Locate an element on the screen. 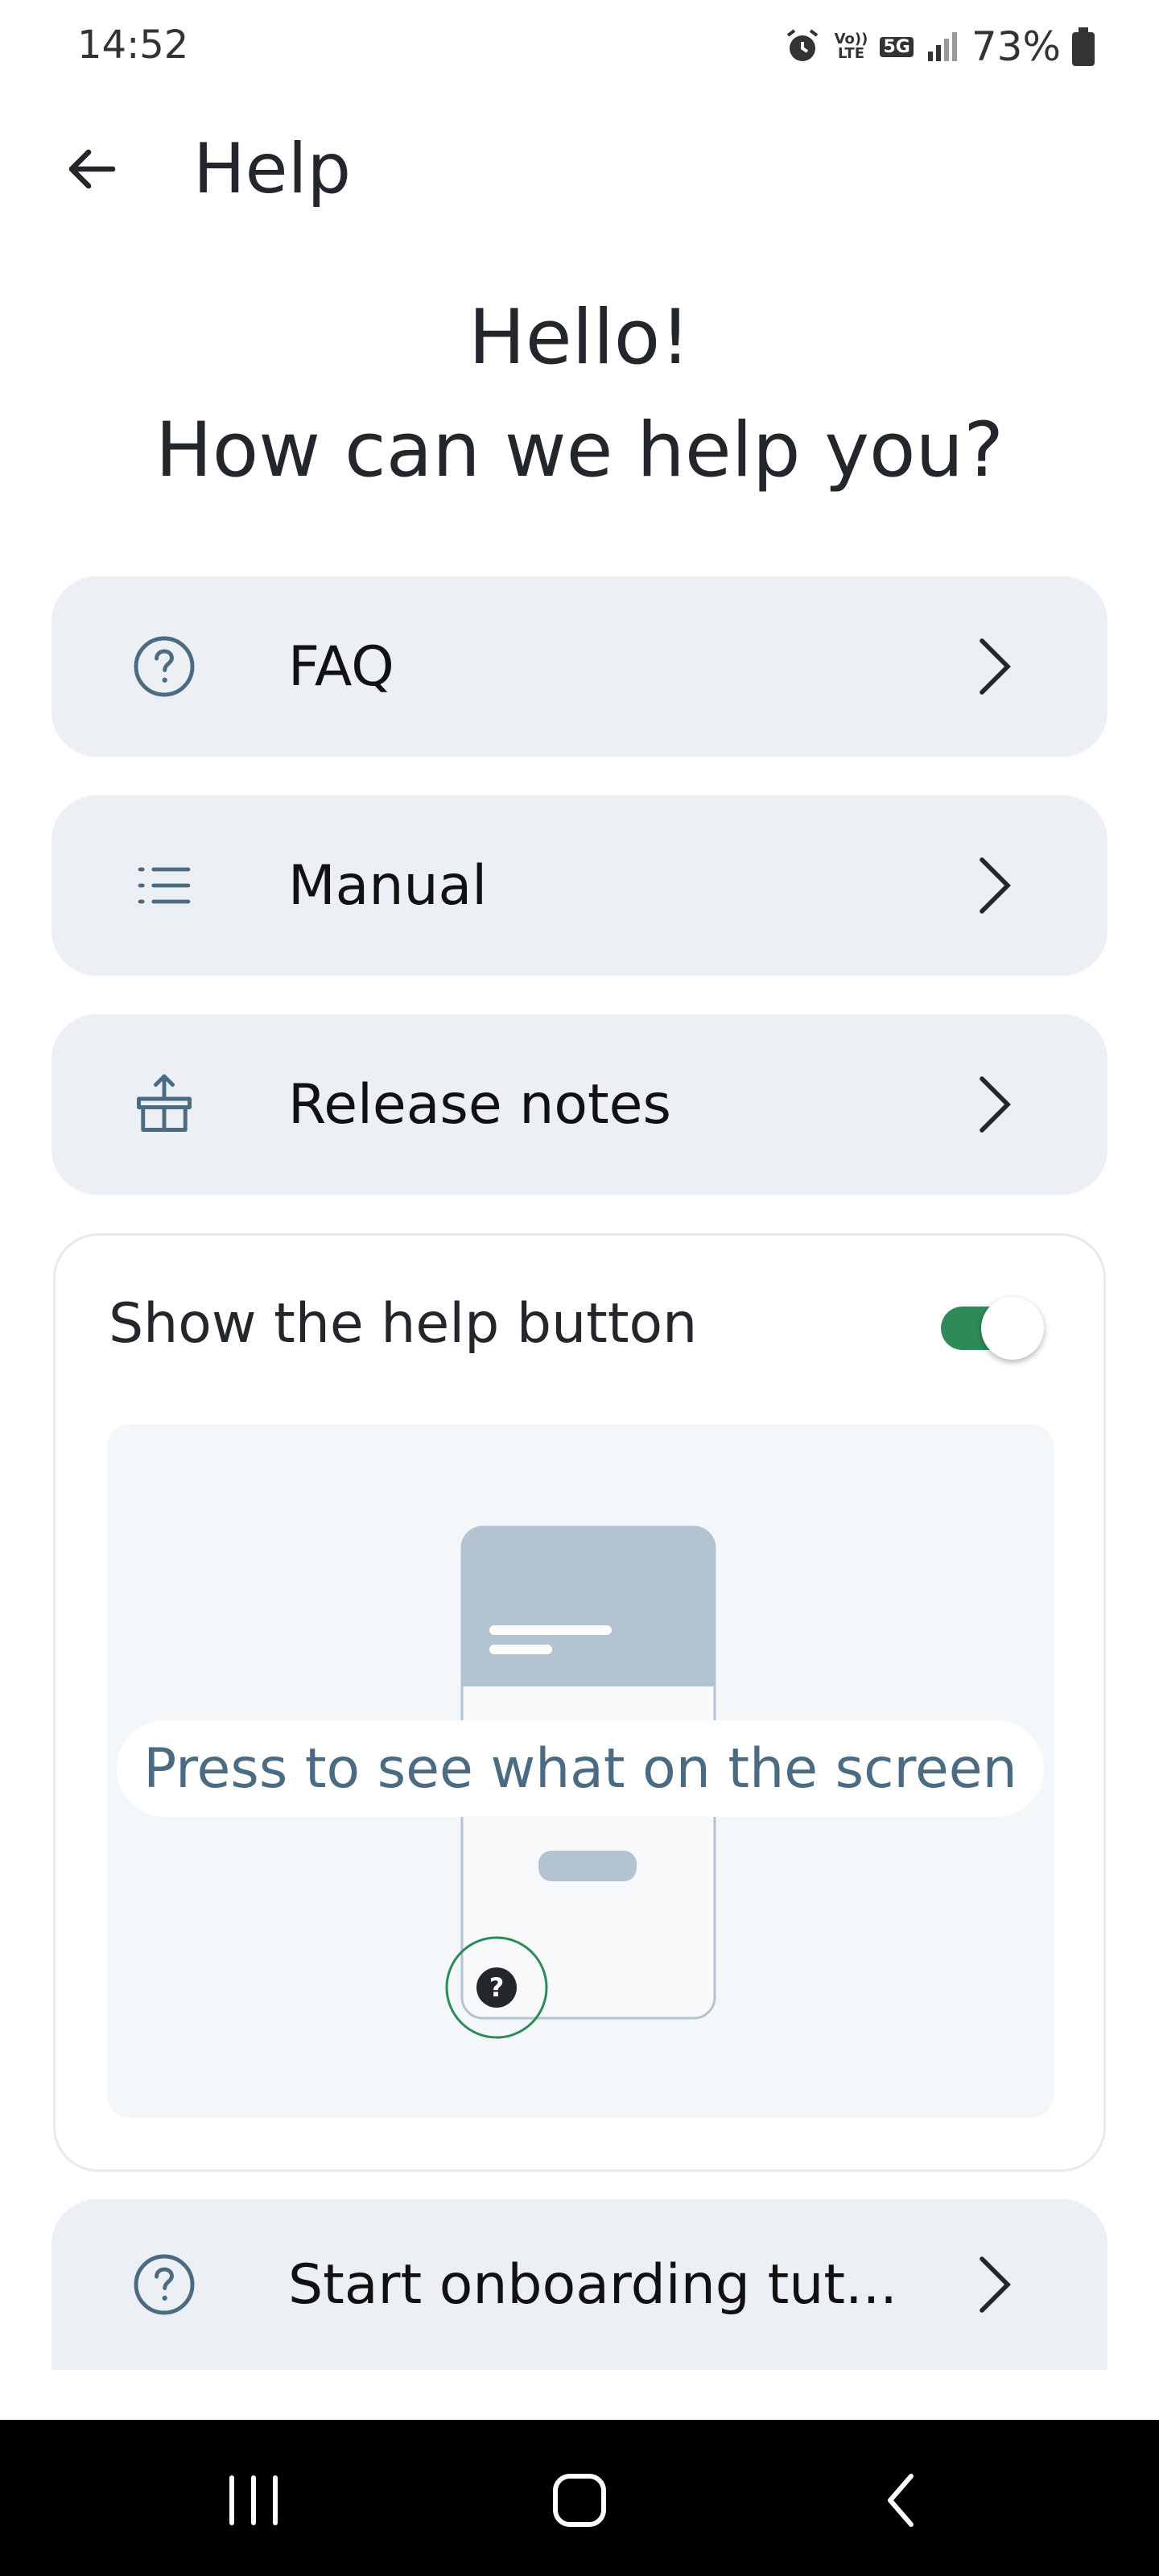 Image resolution: width=1159 pixels, height=2576 pixels. status-bar: 14:52 Vo)) LTE 5G 73% is located at coordinates (579, 48).